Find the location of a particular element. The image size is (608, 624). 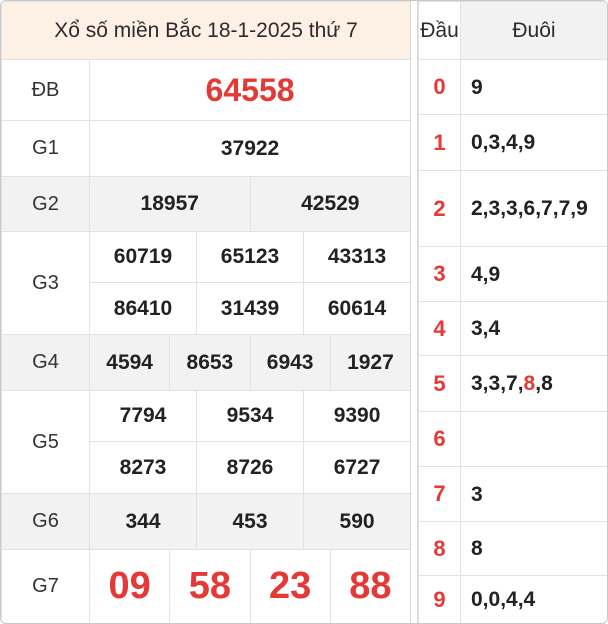

prize-row-db: ĐB 64558 is located at coordinates (206, 90).